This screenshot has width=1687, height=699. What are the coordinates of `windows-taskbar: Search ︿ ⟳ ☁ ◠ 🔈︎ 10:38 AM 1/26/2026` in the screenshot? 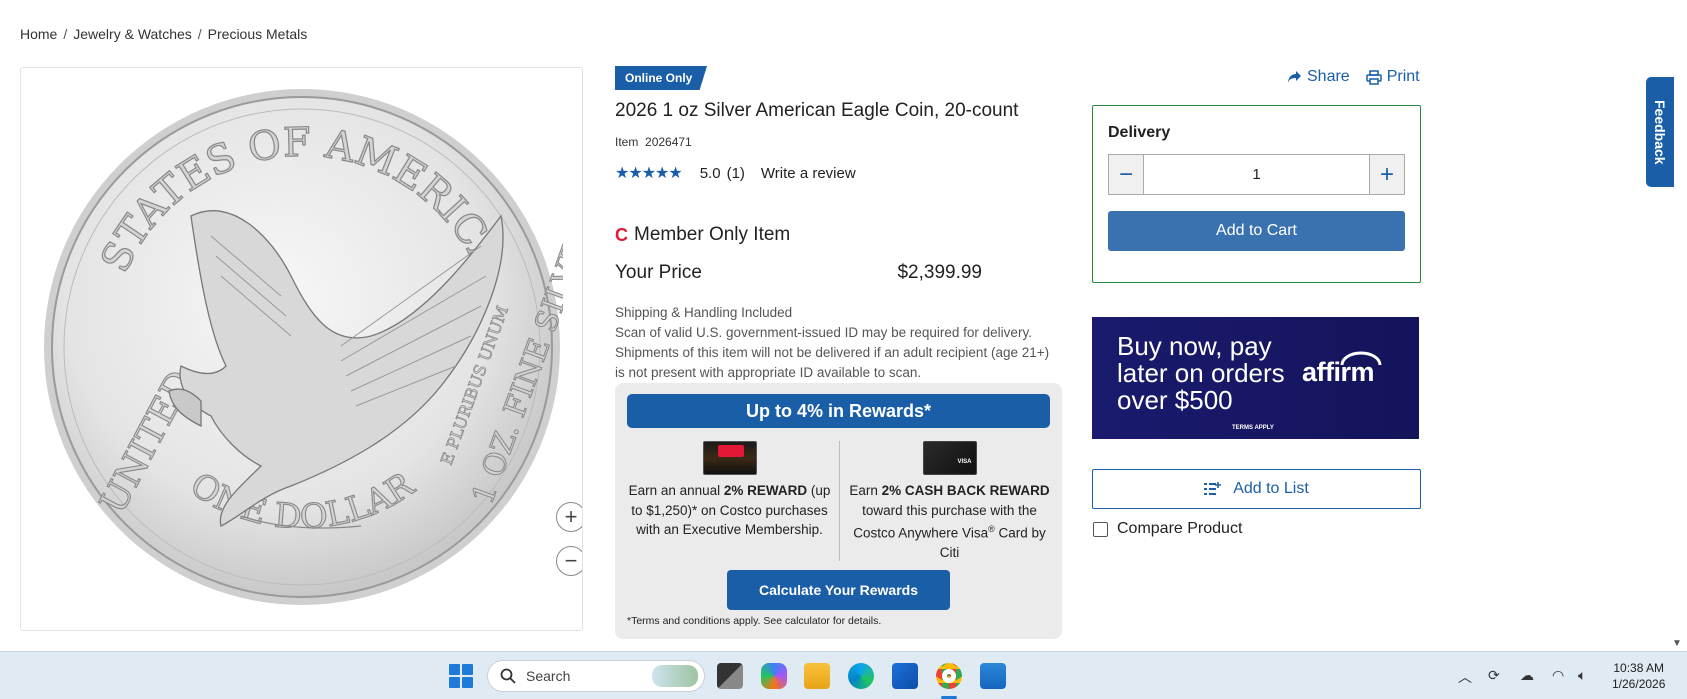 It's located at (843, 675).